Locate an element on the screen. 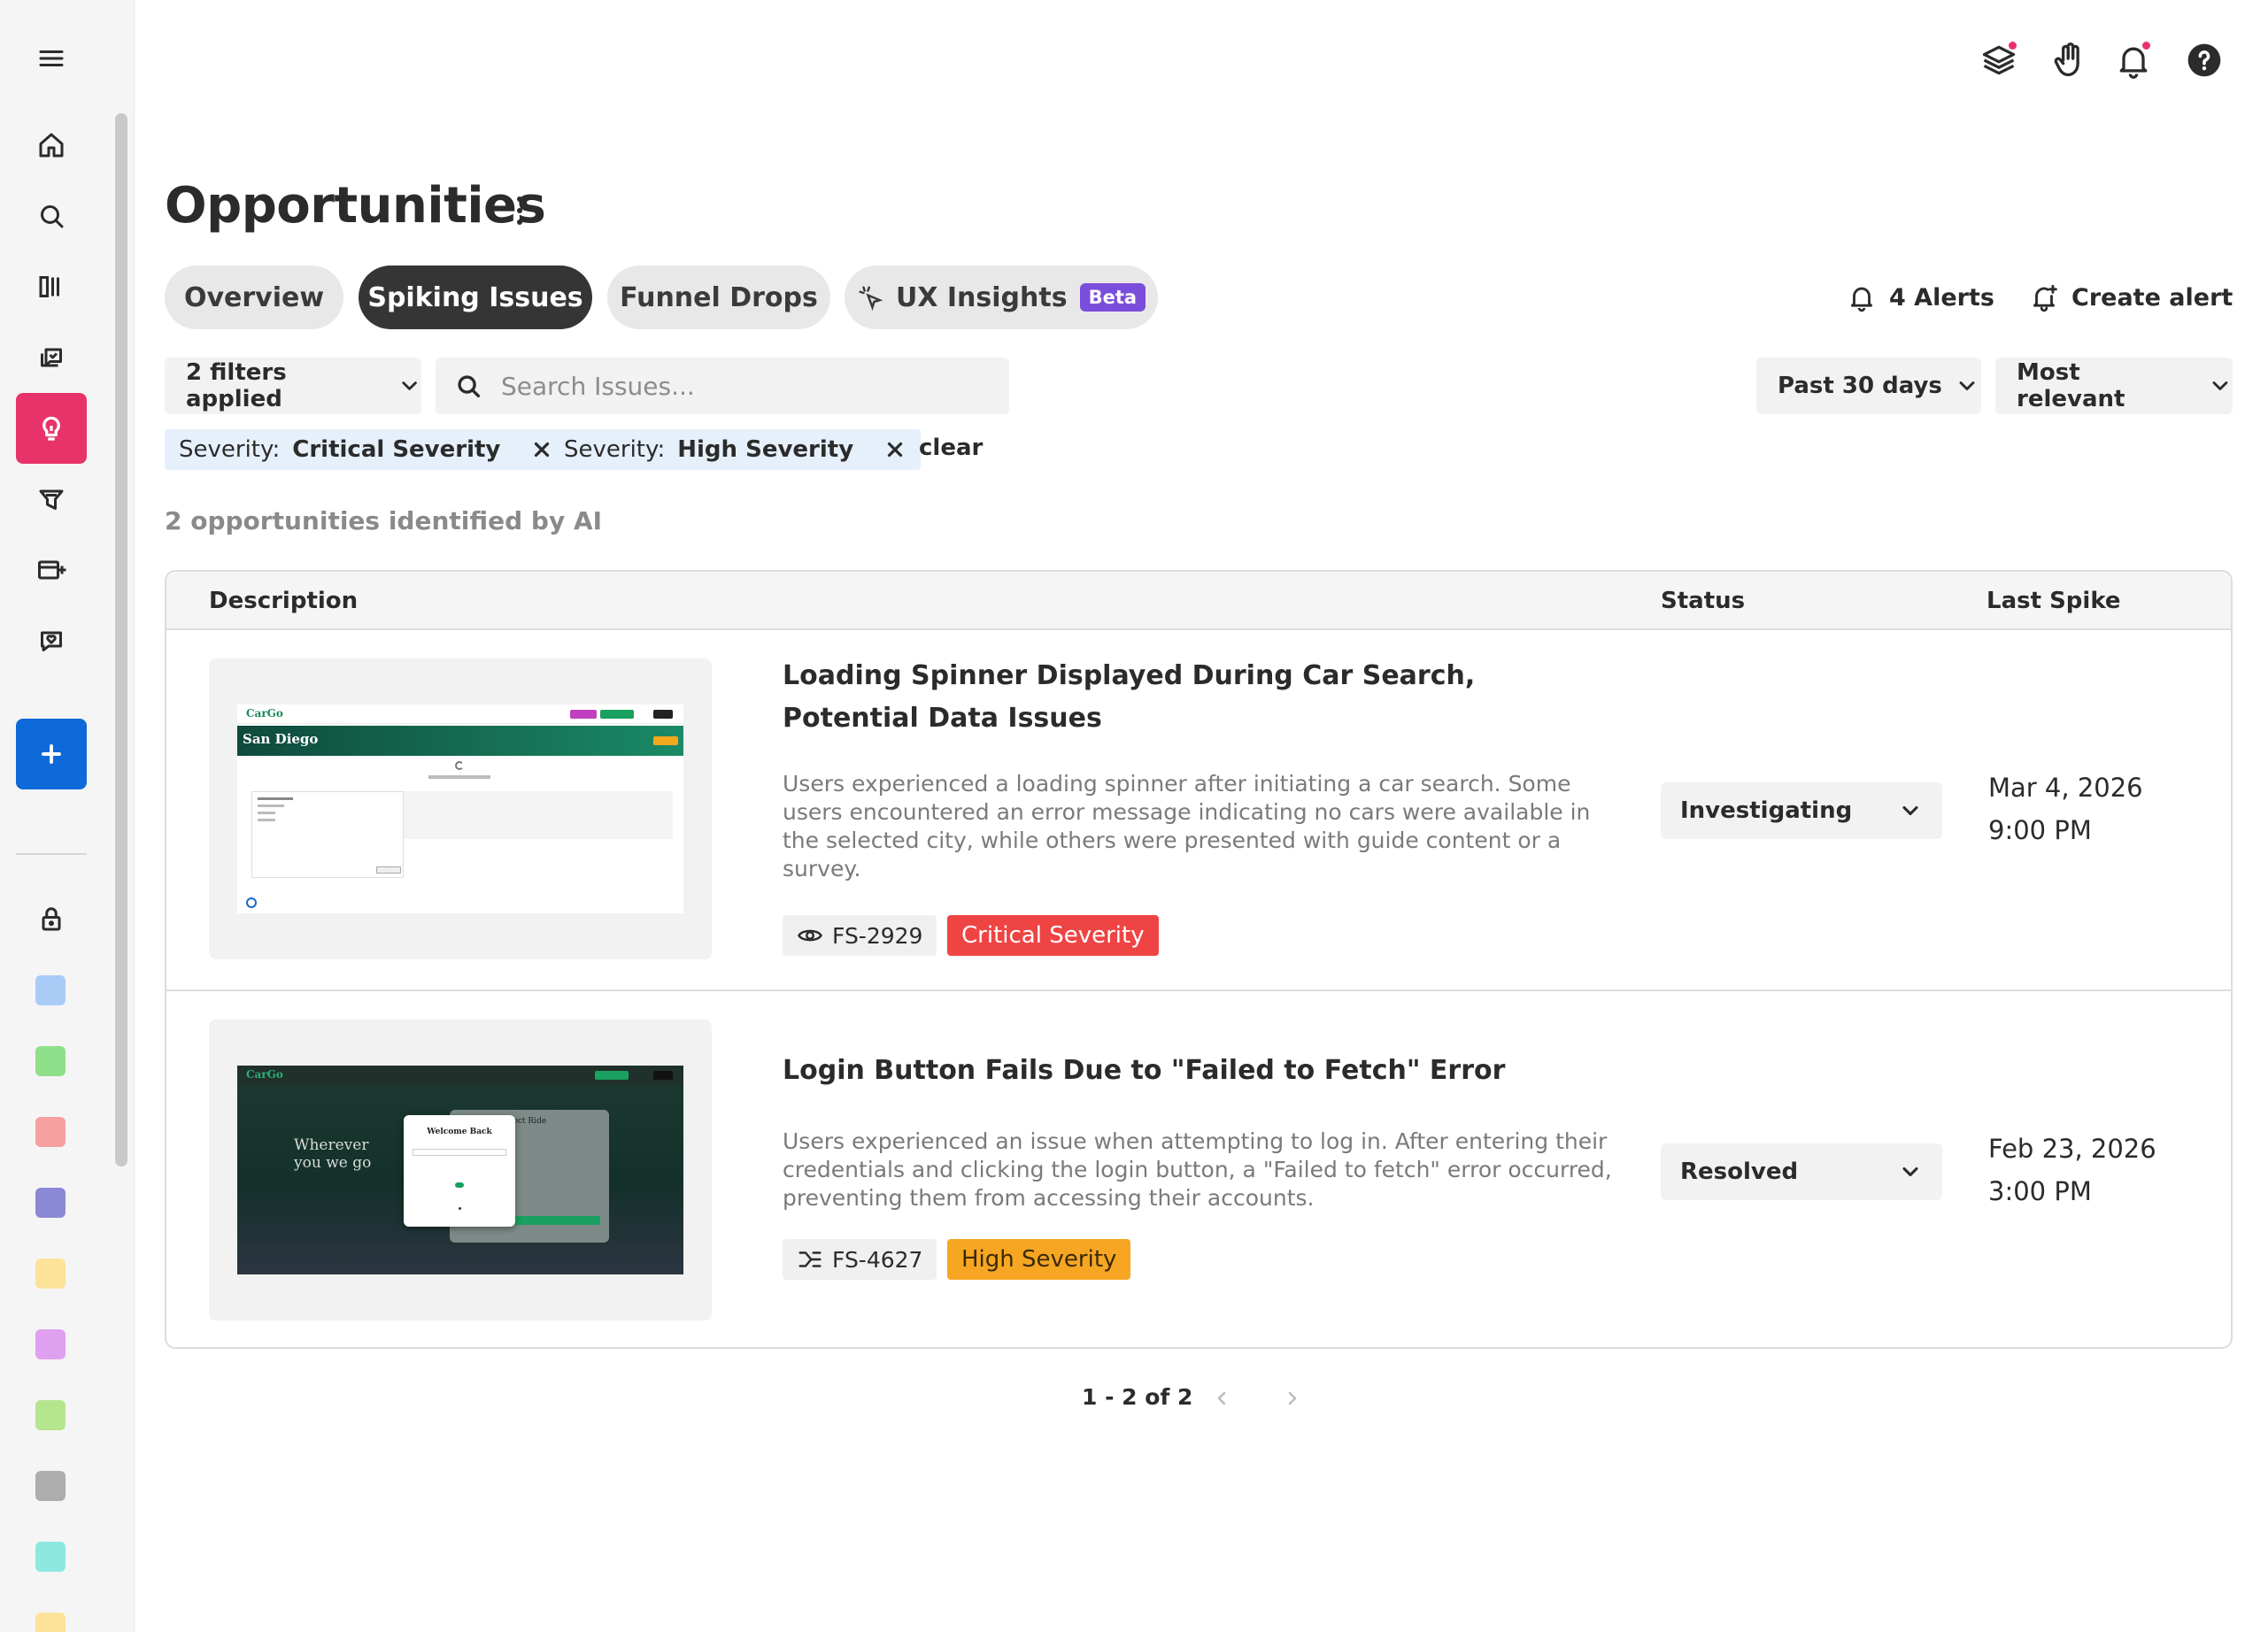 Image resolution: width=2268 pixels, height=1632 pixels. pagination-label: 1 - 2 of 2 is located at coordinates (1137, 1397).